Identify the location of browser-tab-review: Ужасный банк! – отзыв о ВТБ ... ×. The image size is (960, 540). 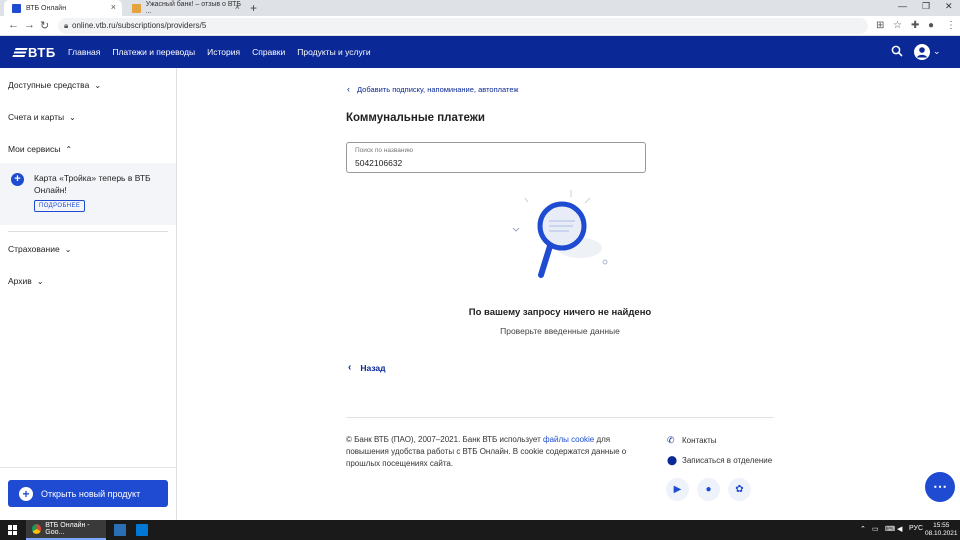
(185, 8).